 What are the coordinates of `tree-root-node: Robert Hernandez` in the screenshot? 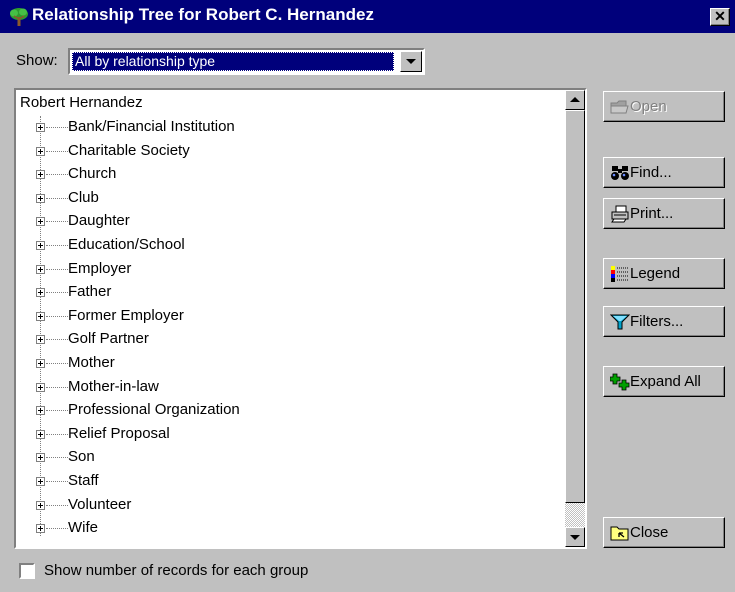 It's located at (81, 102).